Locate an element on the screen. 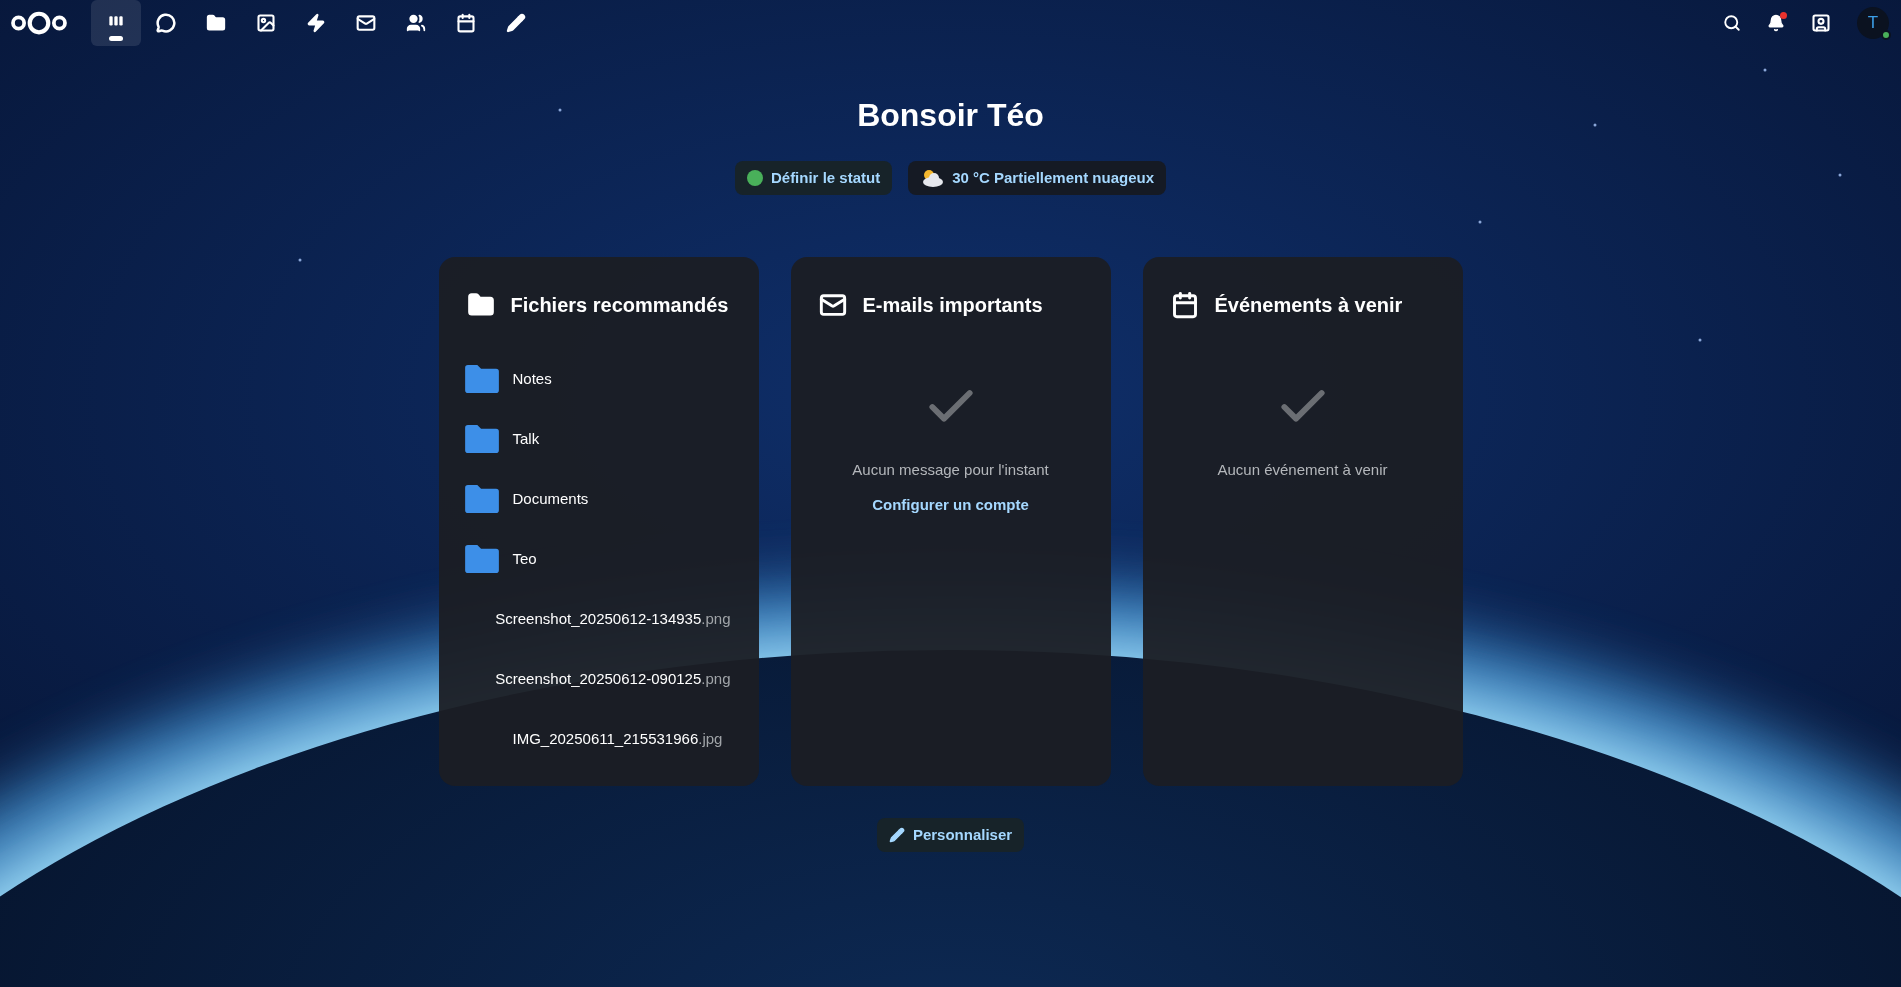 This screenshot has width=1901, height=987. file-name: Screenshot_20250612-134935.png is located at coordinates (613, 619).